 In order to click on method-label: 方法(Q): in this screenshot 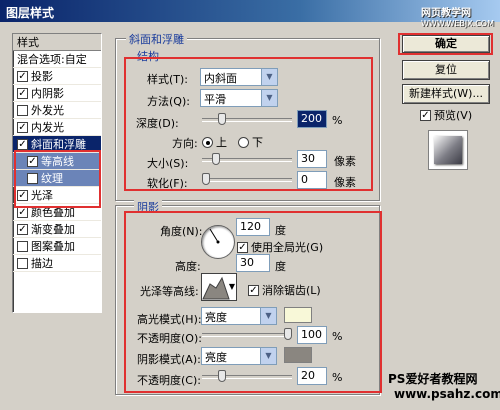, I will do `click(168, 101)`.